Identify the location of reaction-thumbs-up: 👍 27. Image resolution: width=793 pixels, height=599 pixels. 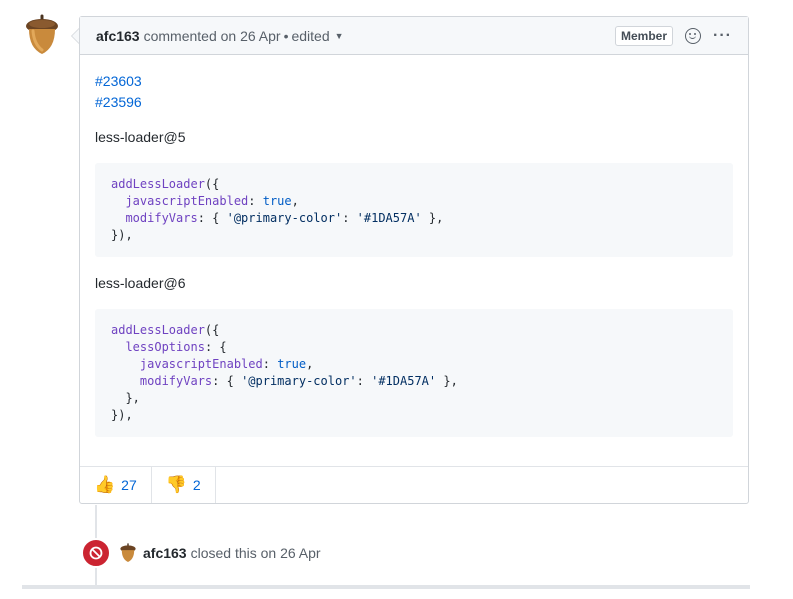
(116, 485).